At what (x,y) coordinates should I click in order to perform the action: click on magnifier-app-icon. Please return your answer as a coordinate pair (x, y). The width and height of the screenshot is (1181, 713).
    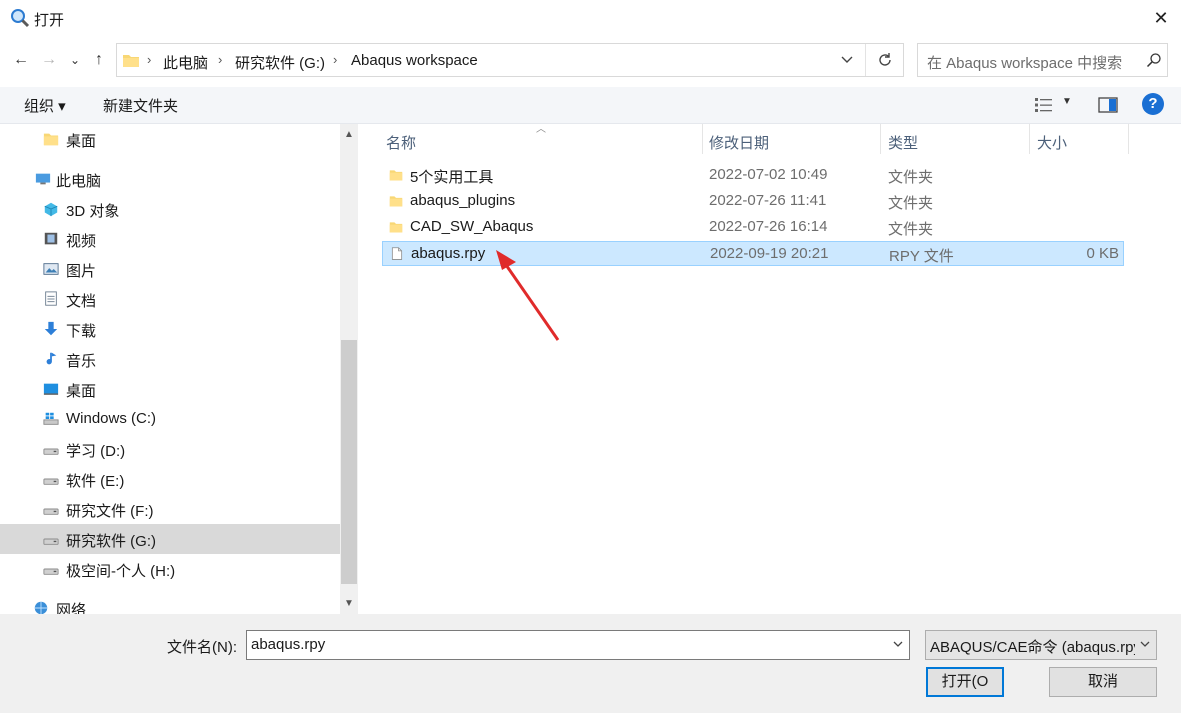
    Looking at the image, I should click on (20, 18).